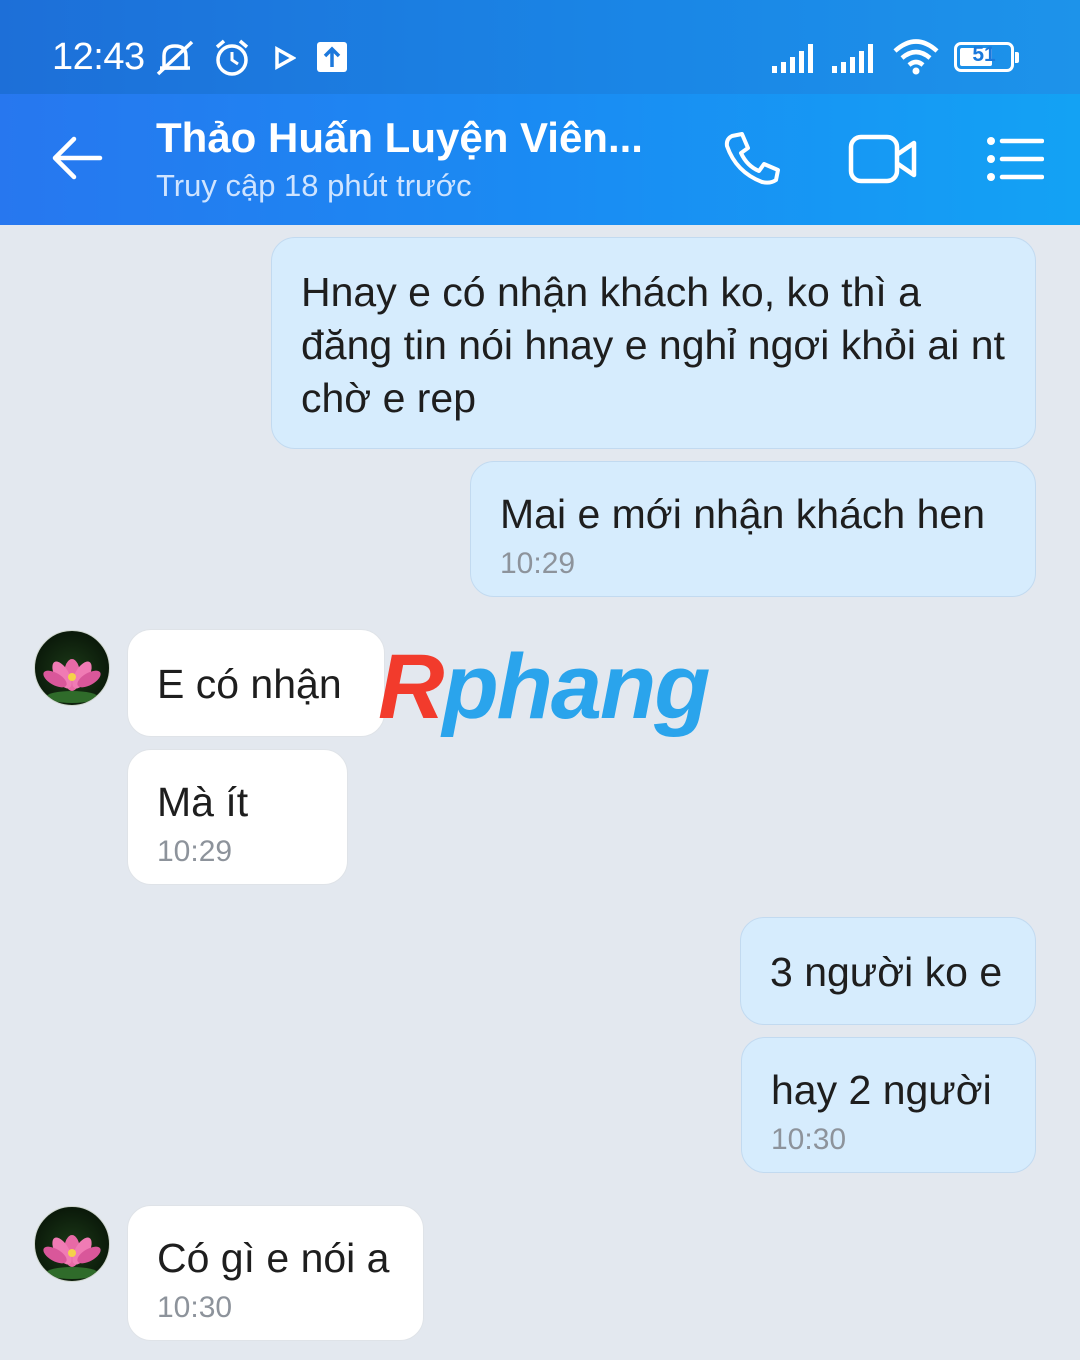 This screenshot has height=1360, width=1080. I want to click on message-bubble-outgoing: 3 người ko e, so click(888, 971).